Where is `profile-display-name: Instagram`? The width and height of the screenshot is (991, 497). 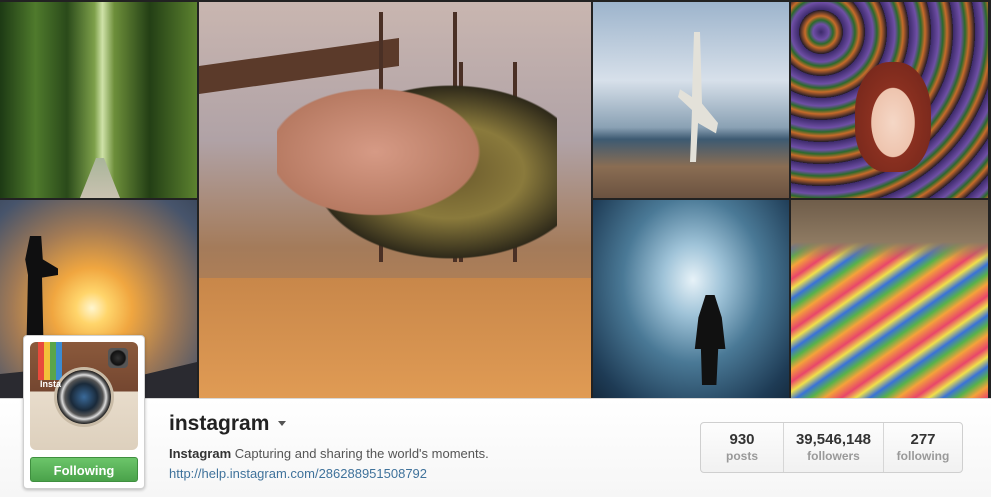 profile-display-name: Instagram is located at coordinates (200, 453).